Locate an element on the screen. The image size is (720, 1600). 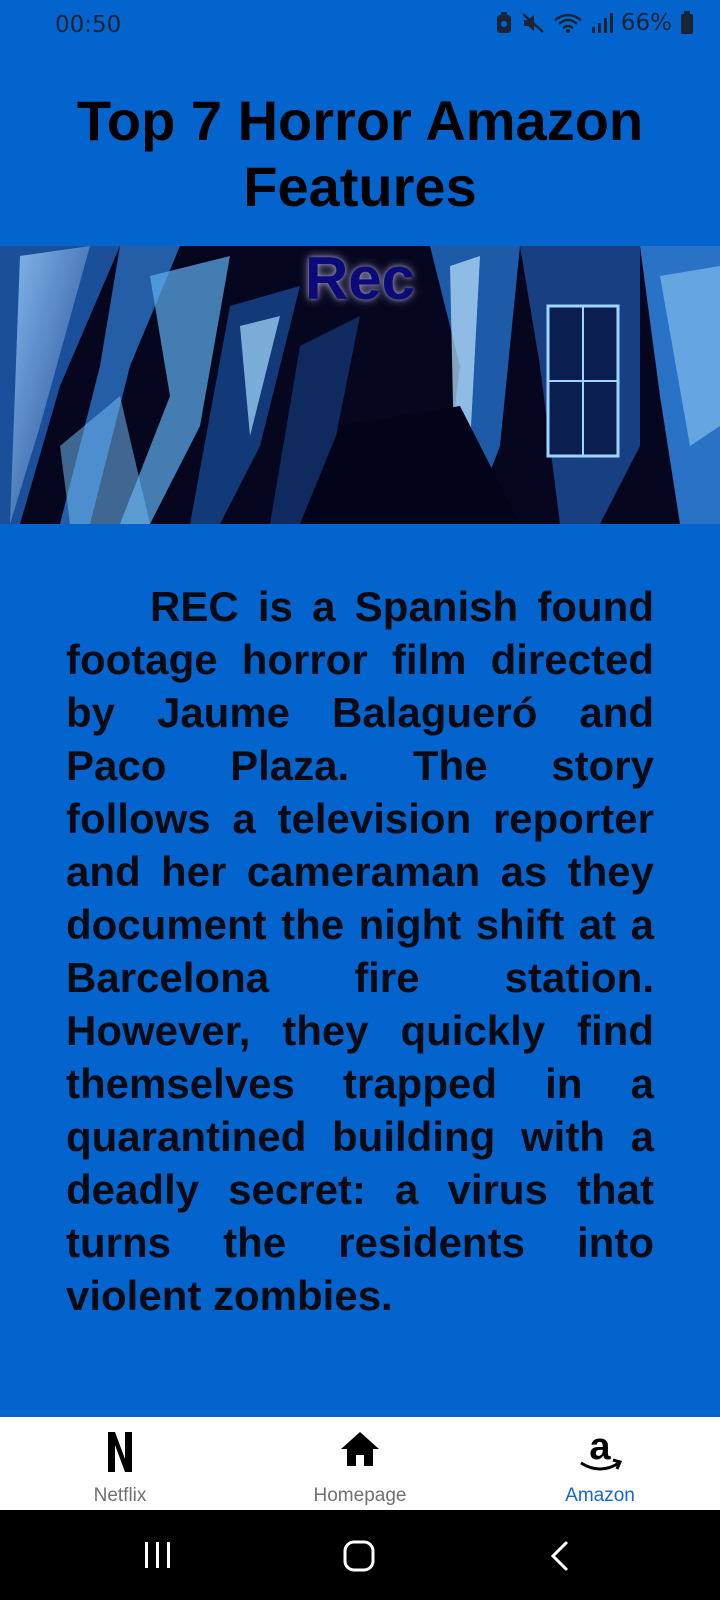
svg-text: a is located at coordinates (600, 1449).